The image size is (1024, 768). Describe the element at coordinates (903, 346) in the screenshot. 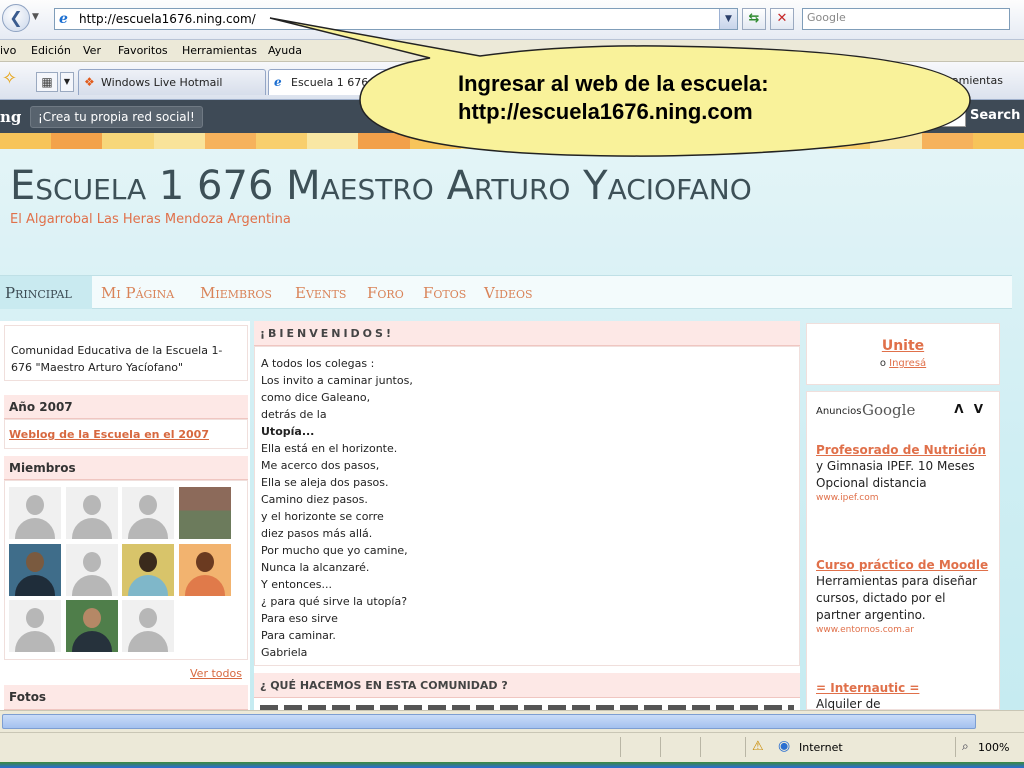

I see `join-link: Unite` at that location.